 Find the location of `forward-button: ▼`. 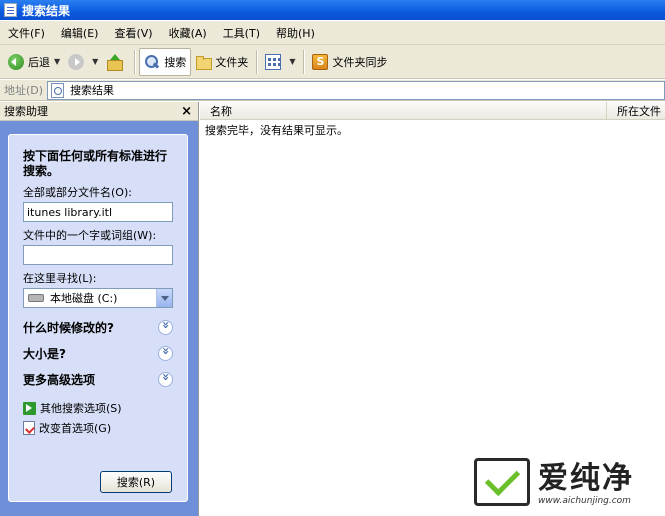

forward-button: ▼ is located at coordinates (83, 62).